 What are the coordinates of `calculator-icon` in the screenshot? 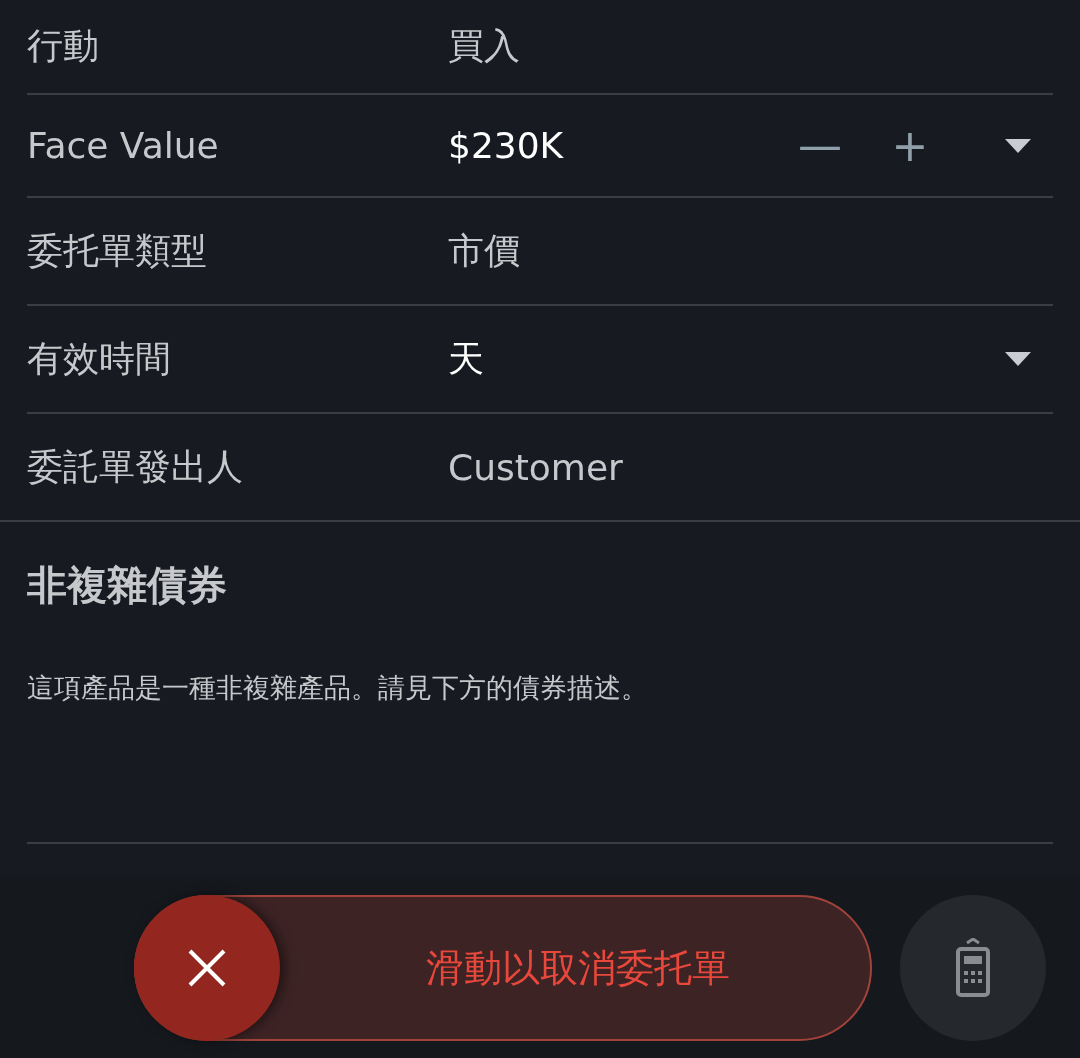 It's located at (973, 968).